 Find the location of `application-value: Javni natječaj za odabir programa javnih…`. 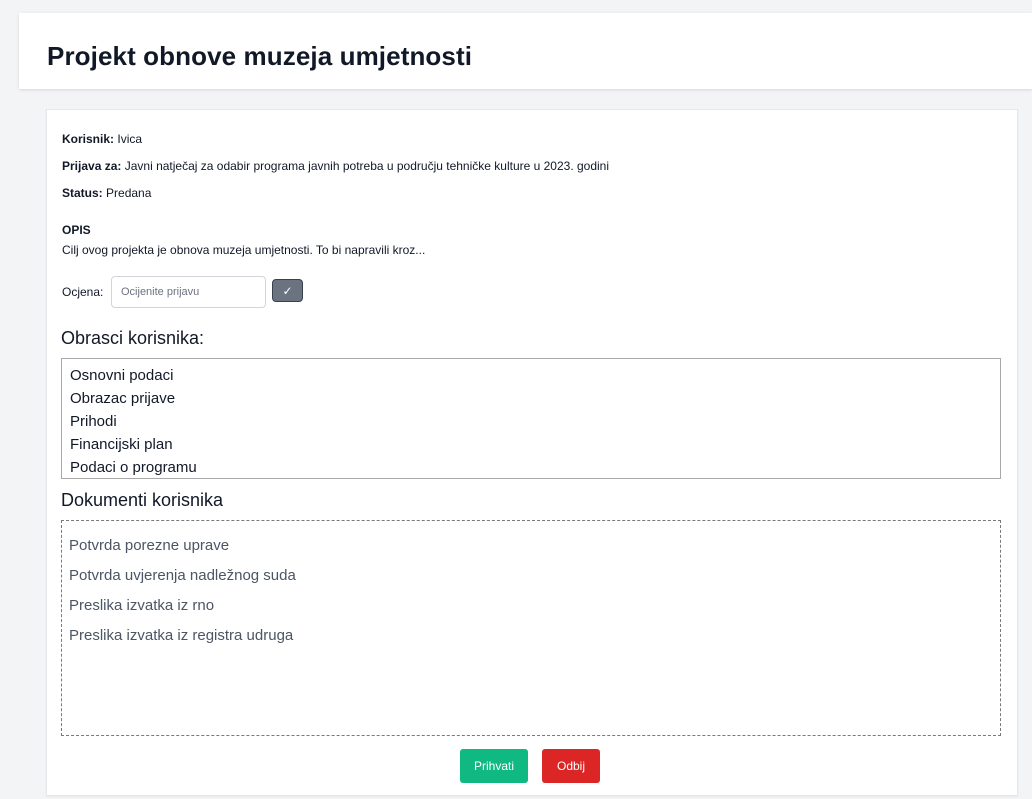

application-value: Javni natječaj za odabir programa javnih… is located at coordinates (367, 166).